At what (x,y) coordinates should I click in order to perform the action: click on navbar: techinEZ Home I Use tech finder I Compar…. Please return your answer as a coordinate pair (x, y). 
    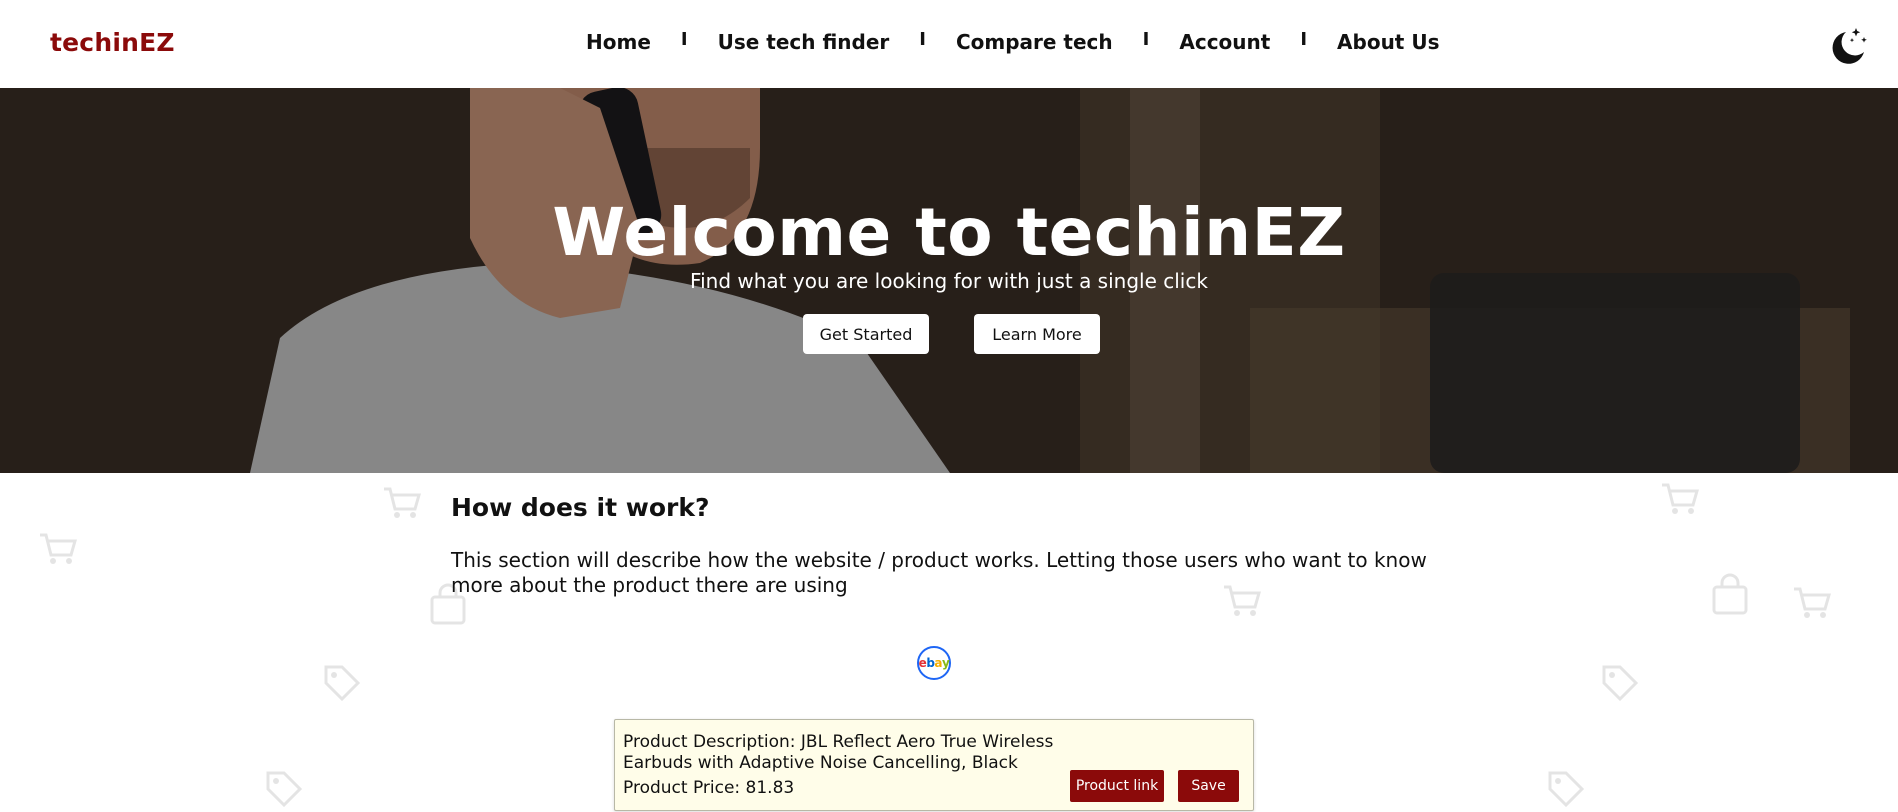
    Looking at the image, I should click on (949, 44).